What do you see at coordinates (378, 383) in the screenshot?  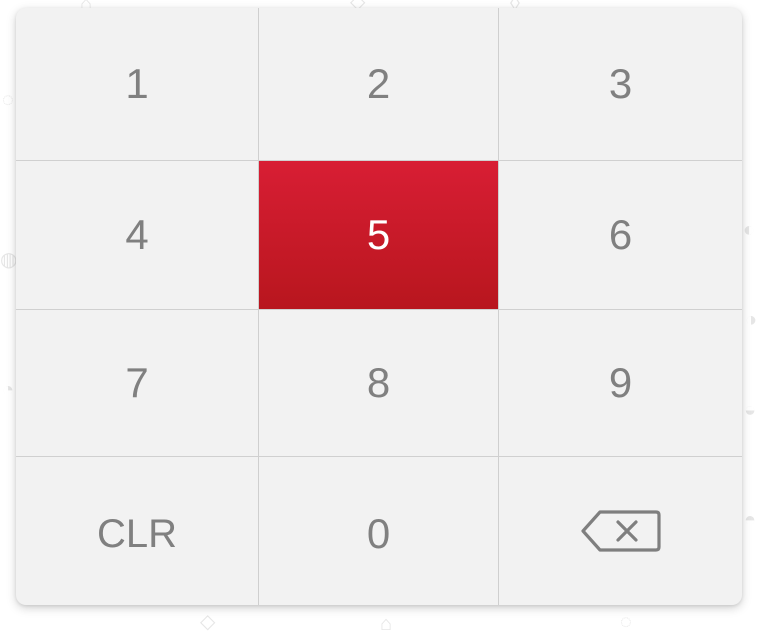 I see `key-8: 8` at bounding box center [378, 383].